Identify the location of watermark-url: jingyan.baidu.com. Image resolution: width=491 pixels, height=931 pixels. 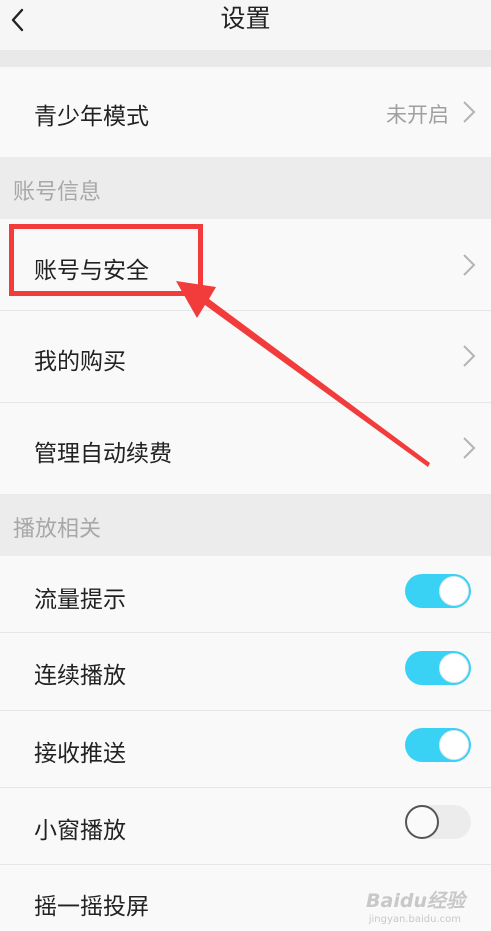
(414, 919).